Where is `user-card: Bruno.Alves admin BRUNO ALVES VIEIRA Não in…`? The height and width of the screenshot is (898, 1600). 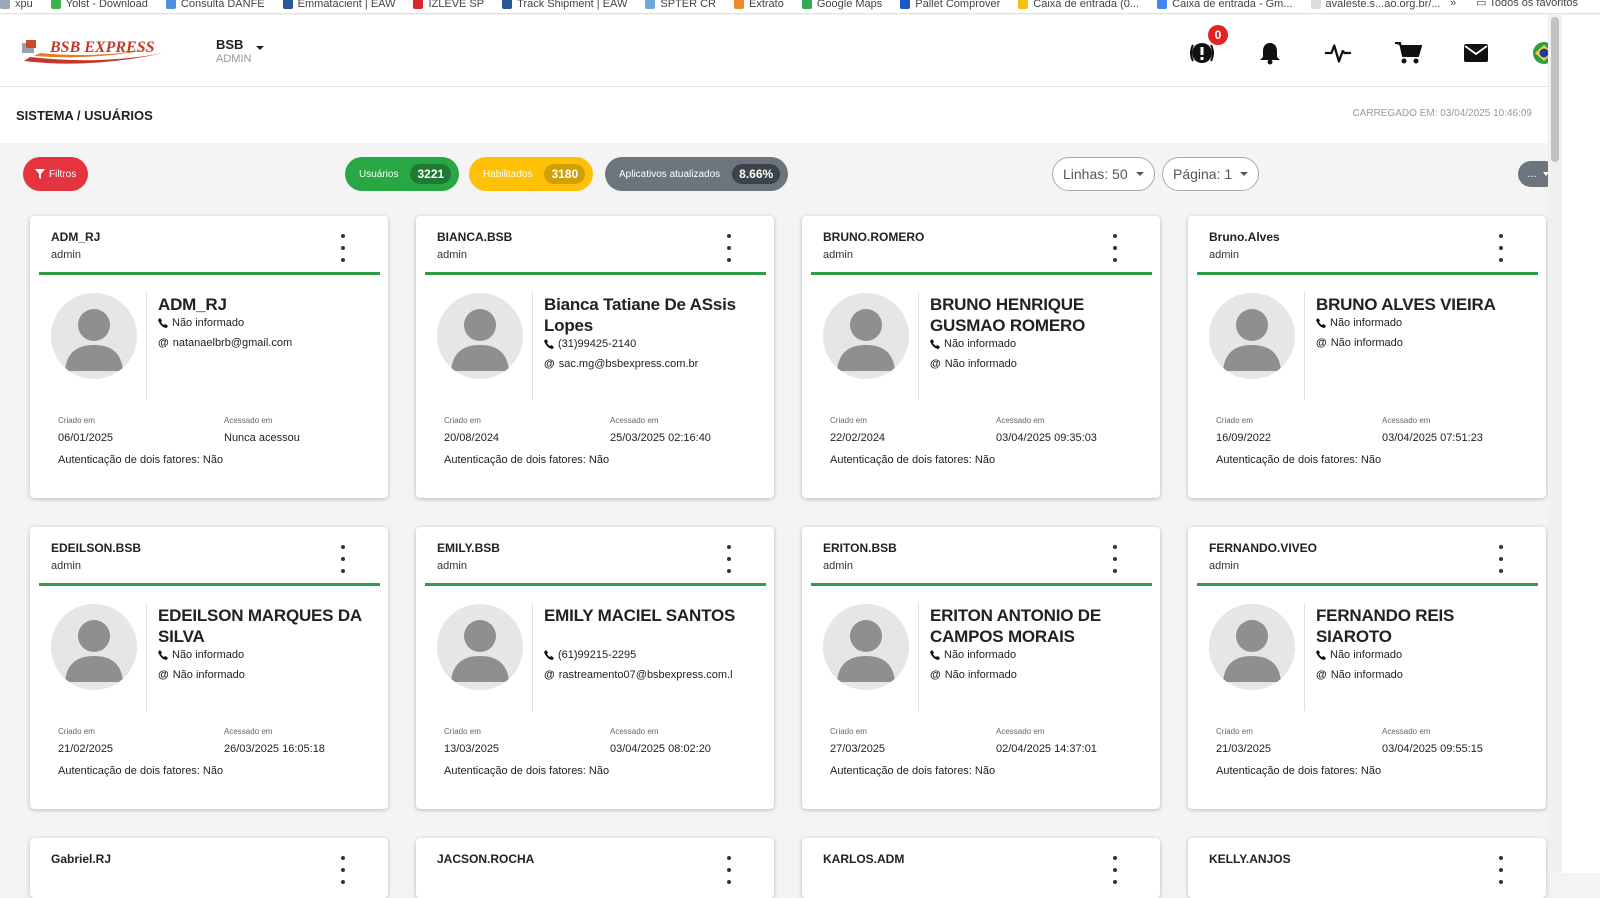 user-card: Bruno.Alves admin BRUNO ALVES VIEIRA Não in… is located at coordinates (1367, 357).